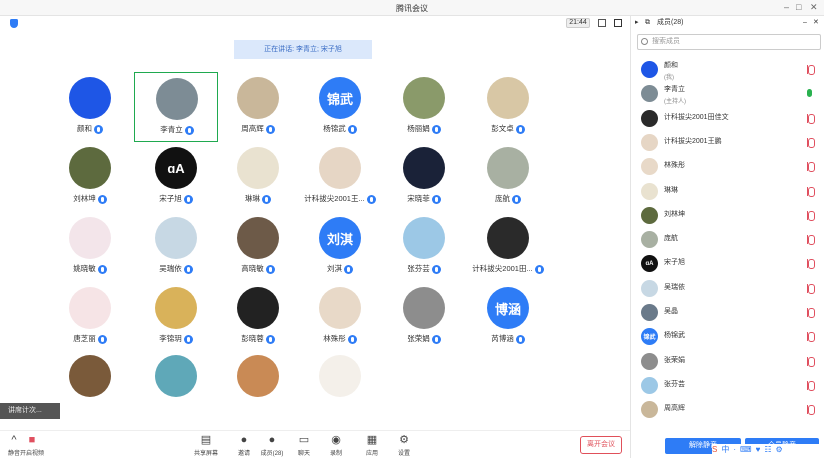  I want to click on participant-tile: 庞航, so click(508, 177).